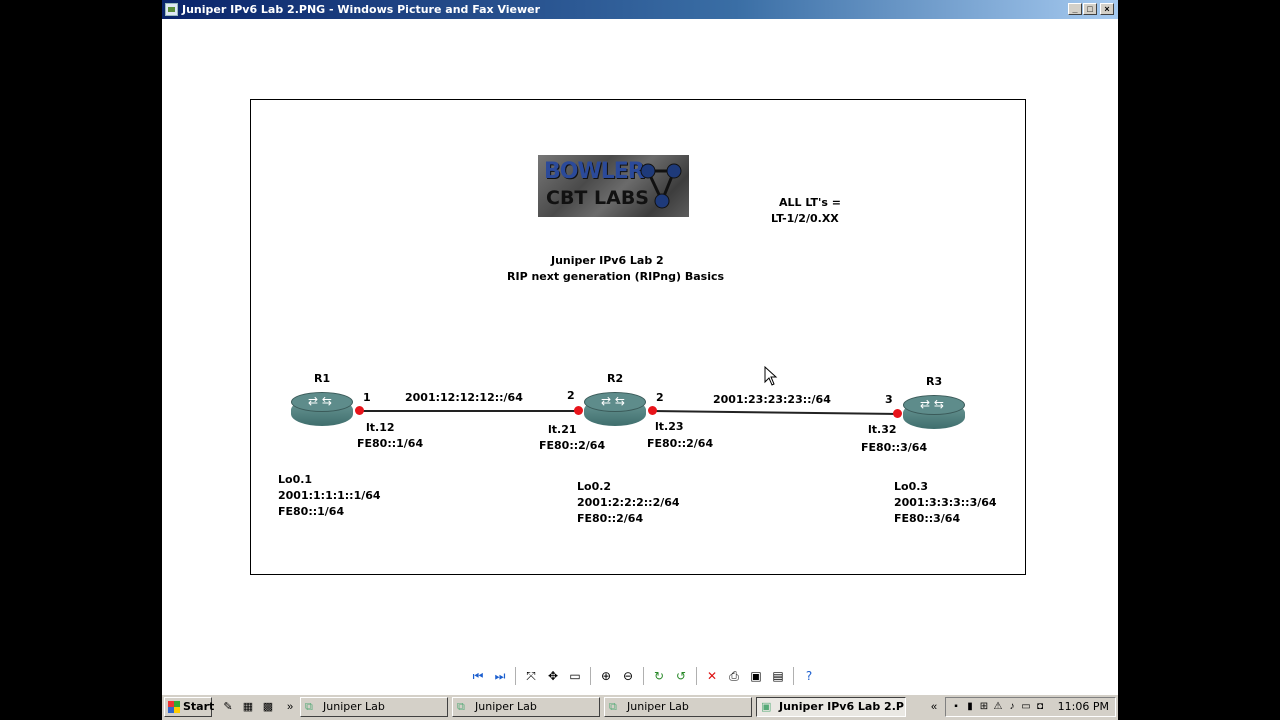 The width and height of the screenshot is (1280, 720). Describe the element at coordinates (934, 381) in the screenshot. I see `router-r3-label: R3` at that location.